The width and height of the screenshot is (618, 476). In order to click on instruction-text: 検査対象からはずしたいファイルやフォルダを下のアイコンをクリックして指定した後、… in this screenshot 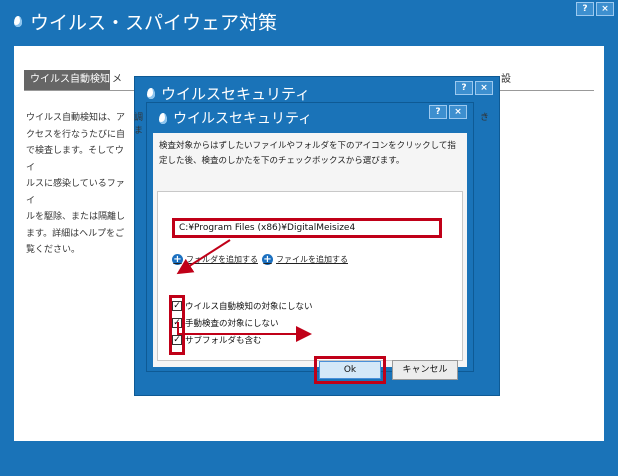, I will do `click(307, 153)`.